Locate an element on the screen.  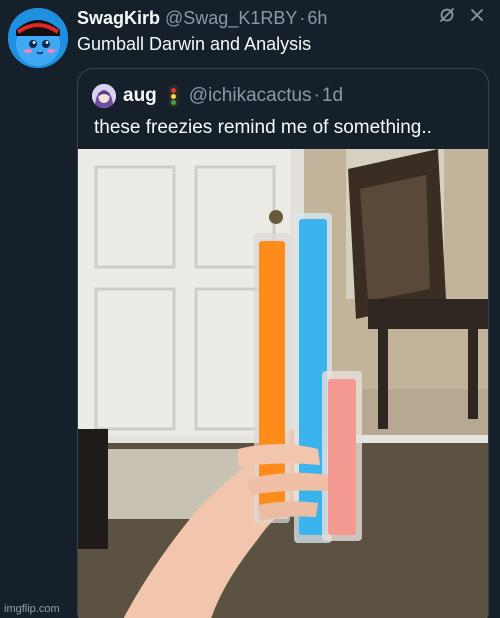
close-icon is located at coordinates (477, 15).